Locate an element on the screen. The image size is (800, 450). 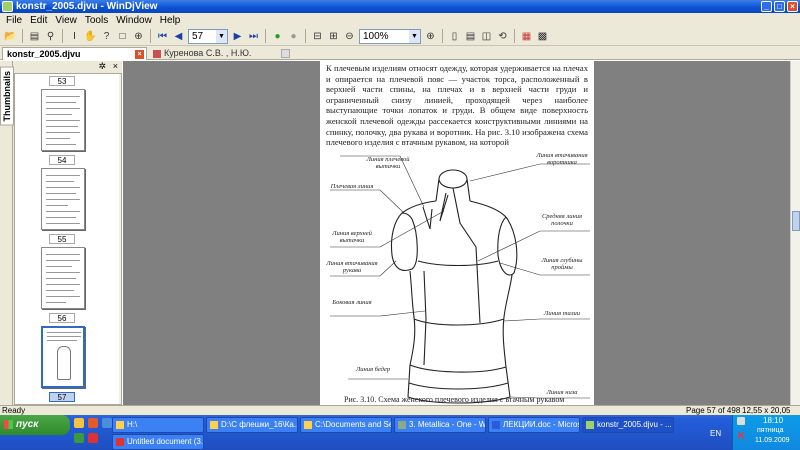
clock-time: 18:10 is located at coordinates (773, 420).